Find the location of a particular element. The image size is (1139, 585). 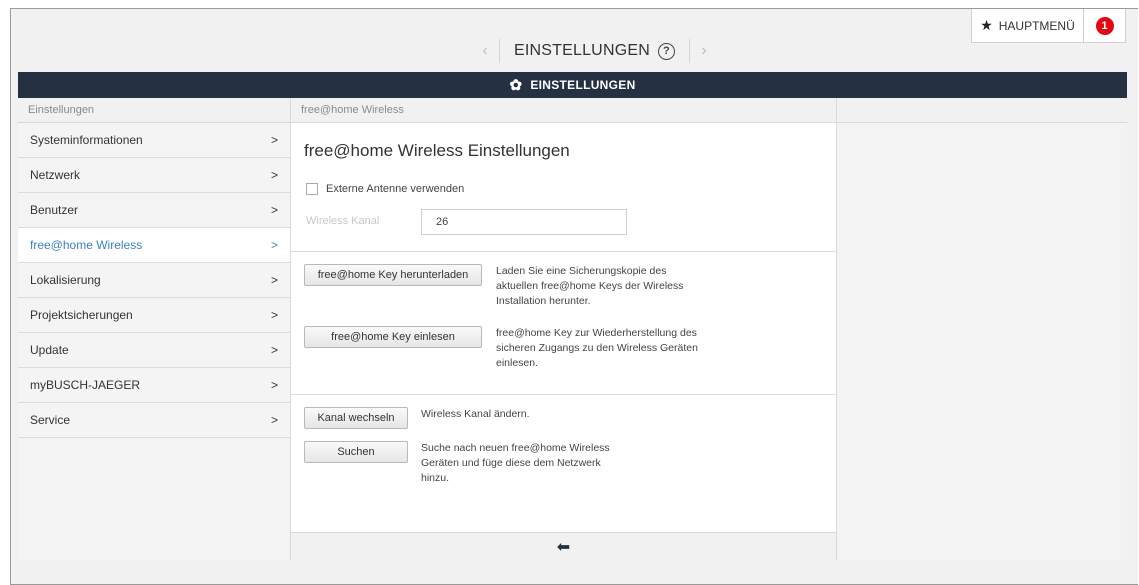

change-channel-description: Wireless Kanal ändern. is located at coordinates (475, 414).